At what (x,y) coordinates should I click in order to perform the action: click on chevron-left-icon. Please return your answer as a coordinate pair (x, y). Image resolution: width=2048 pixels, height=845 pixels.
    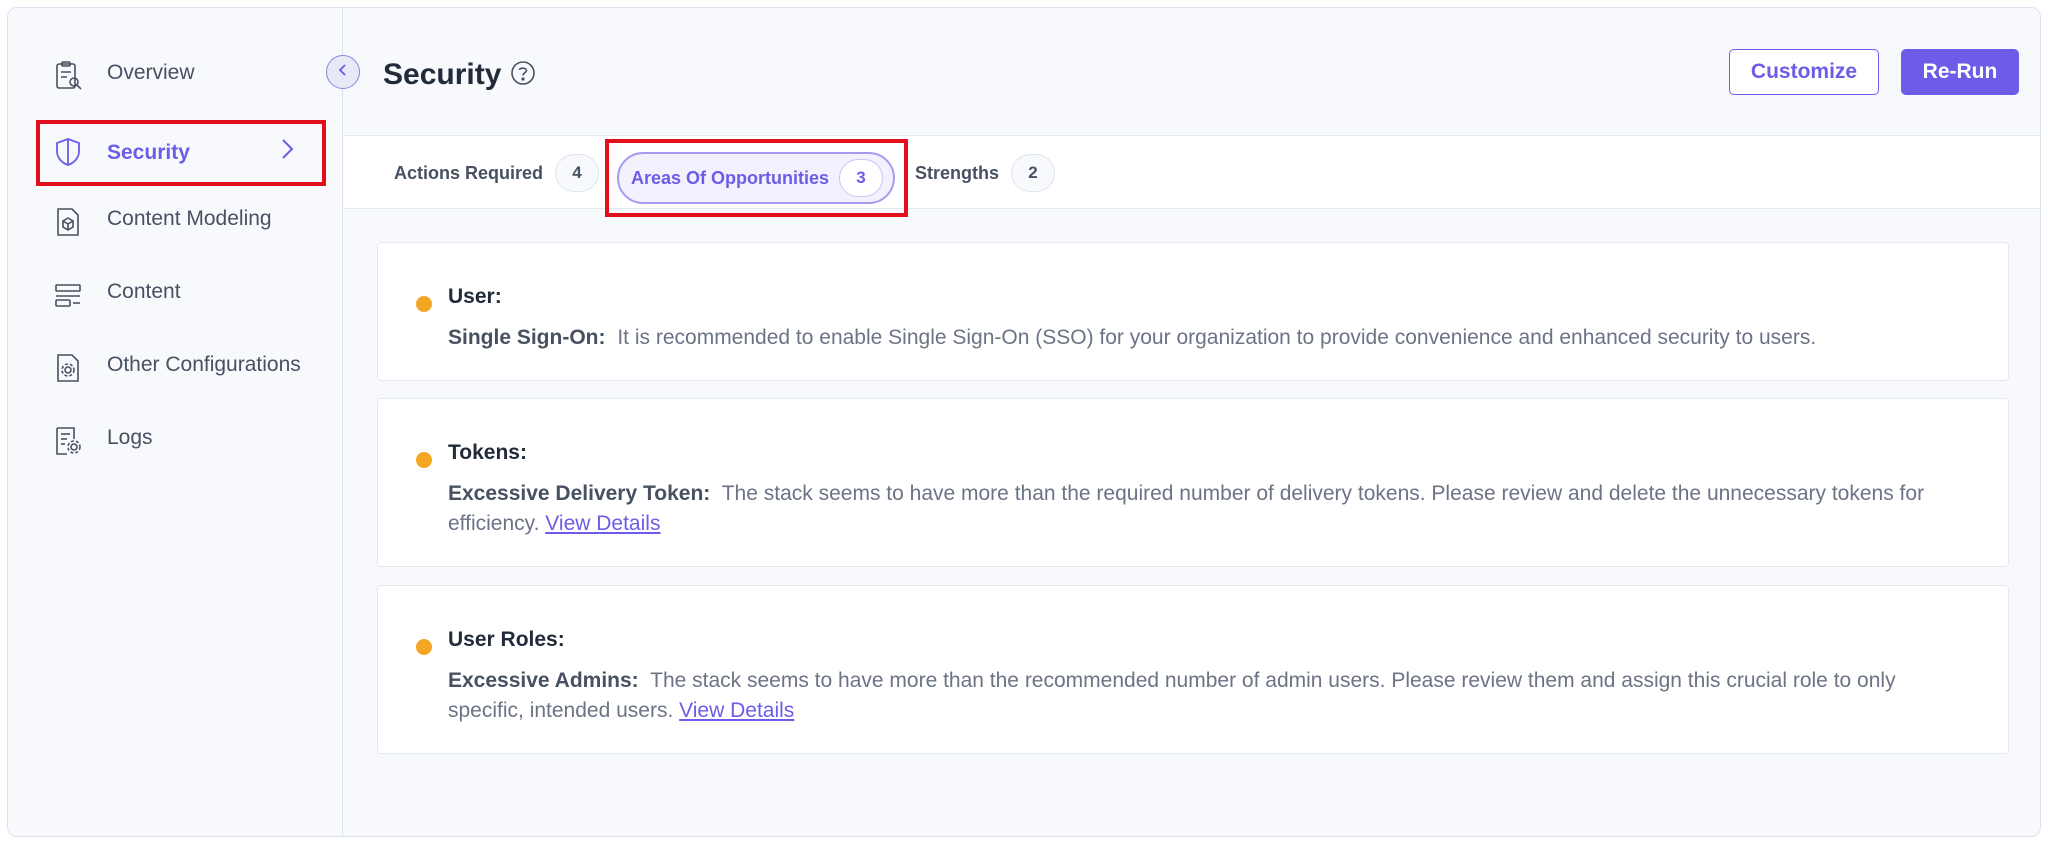
    Looking at the image, I should click on (343, 72).